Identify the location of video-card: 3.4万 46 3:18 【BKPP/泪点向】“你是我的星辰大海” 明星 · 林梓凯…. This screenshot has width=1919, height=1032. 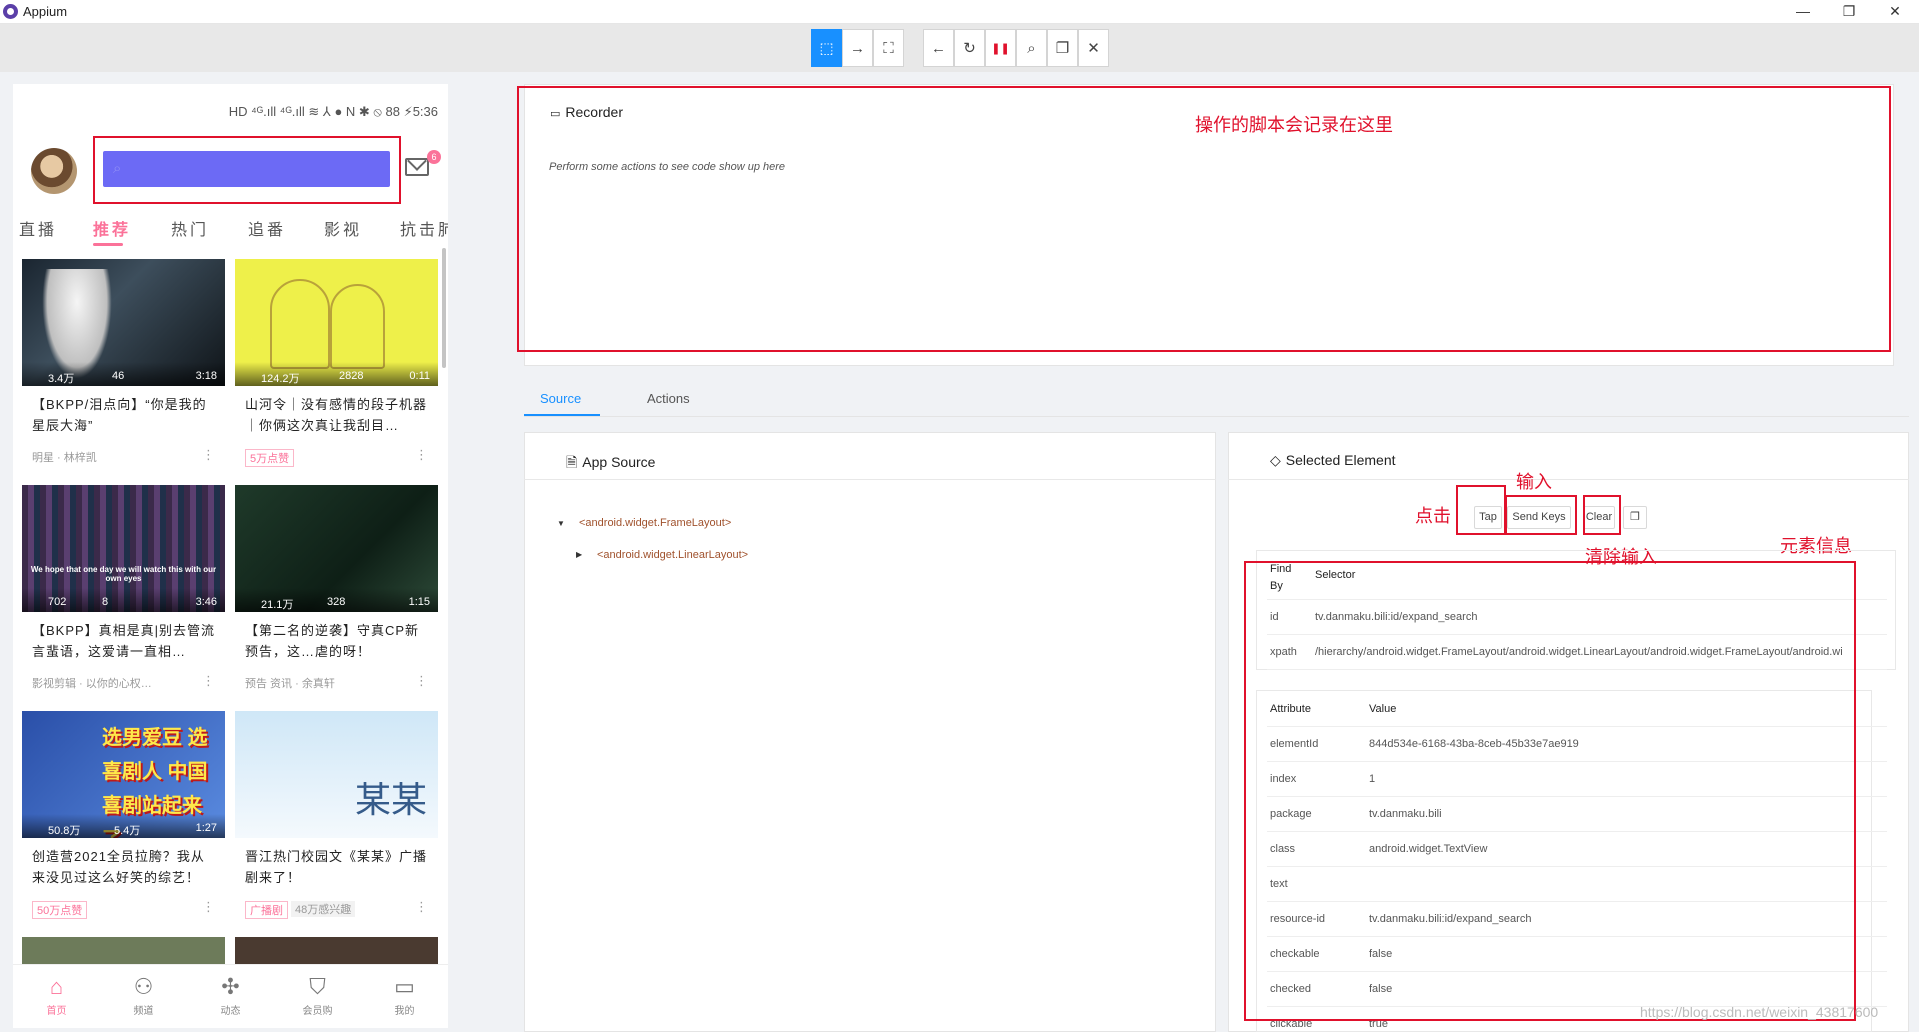
(123, 368).